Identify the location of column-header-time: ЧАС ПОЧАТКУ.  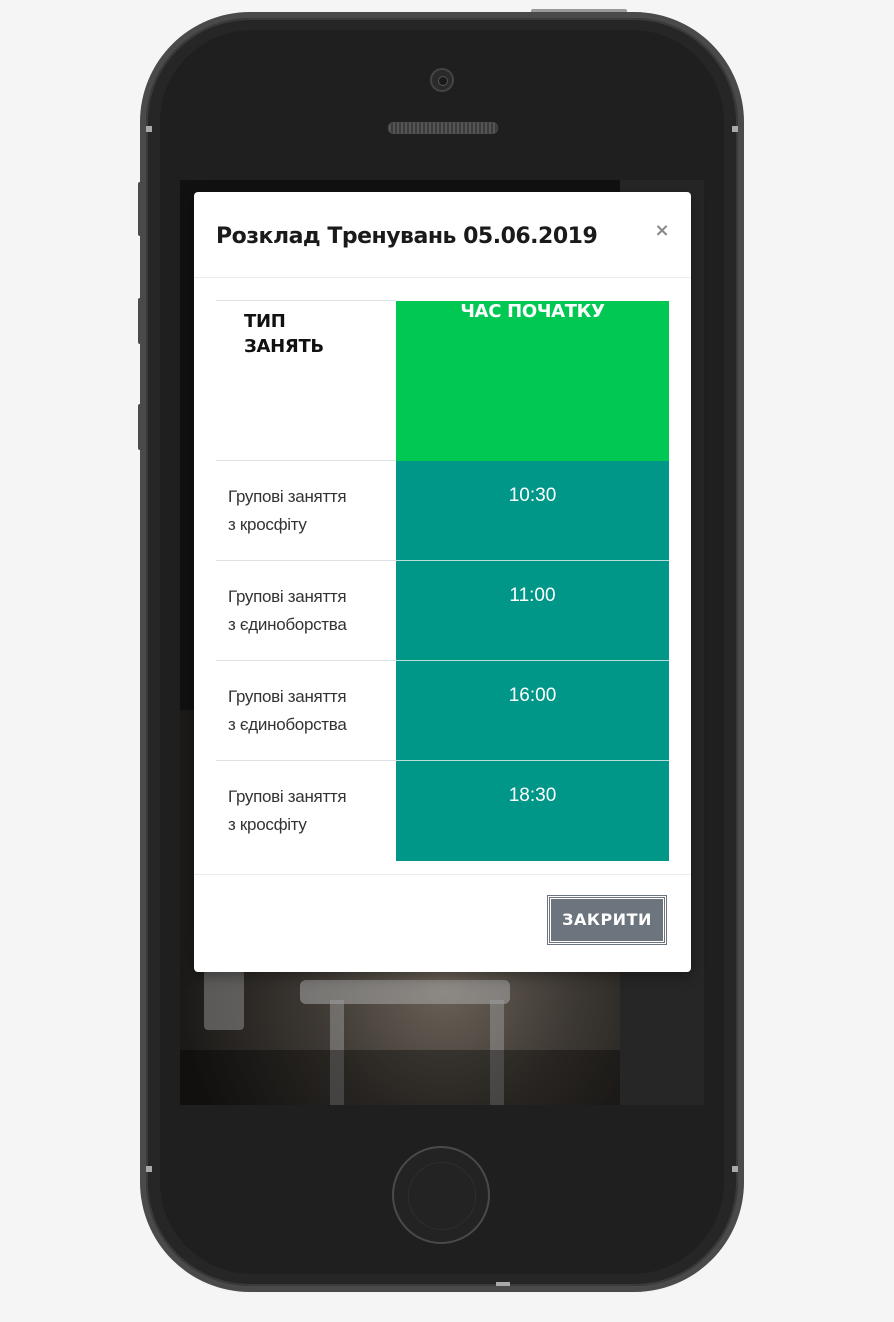
(532, 380).